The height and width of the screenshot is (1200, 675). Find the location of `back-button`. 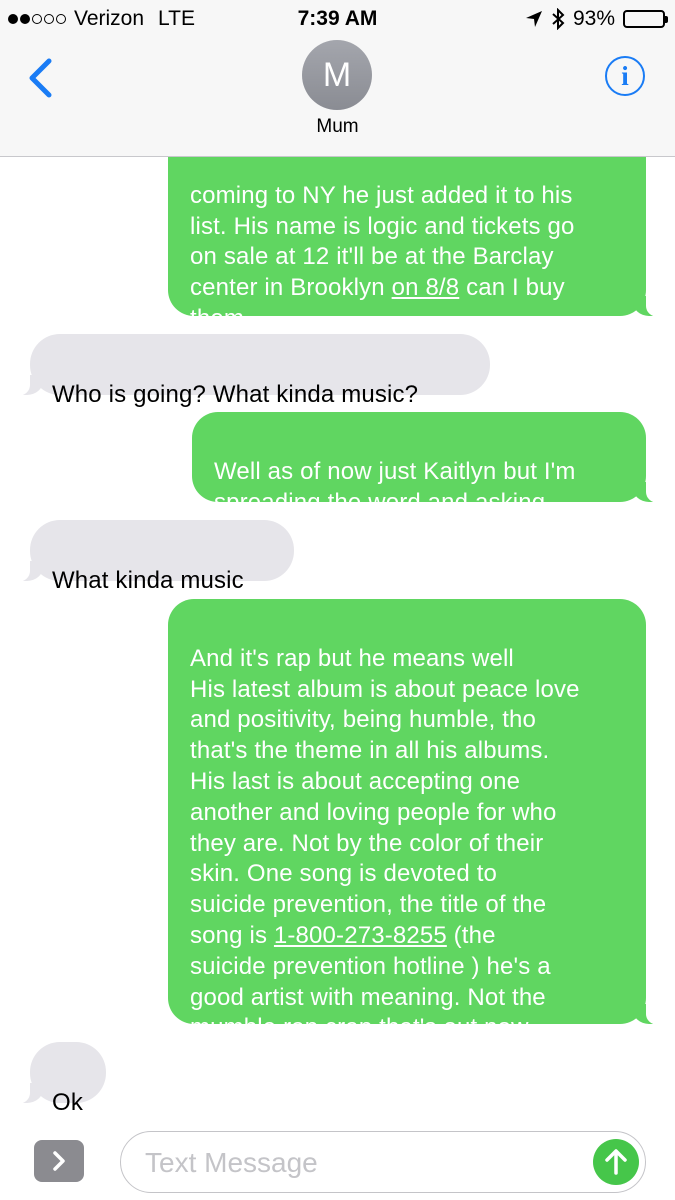

back-button is located at coordinates (40, 78).